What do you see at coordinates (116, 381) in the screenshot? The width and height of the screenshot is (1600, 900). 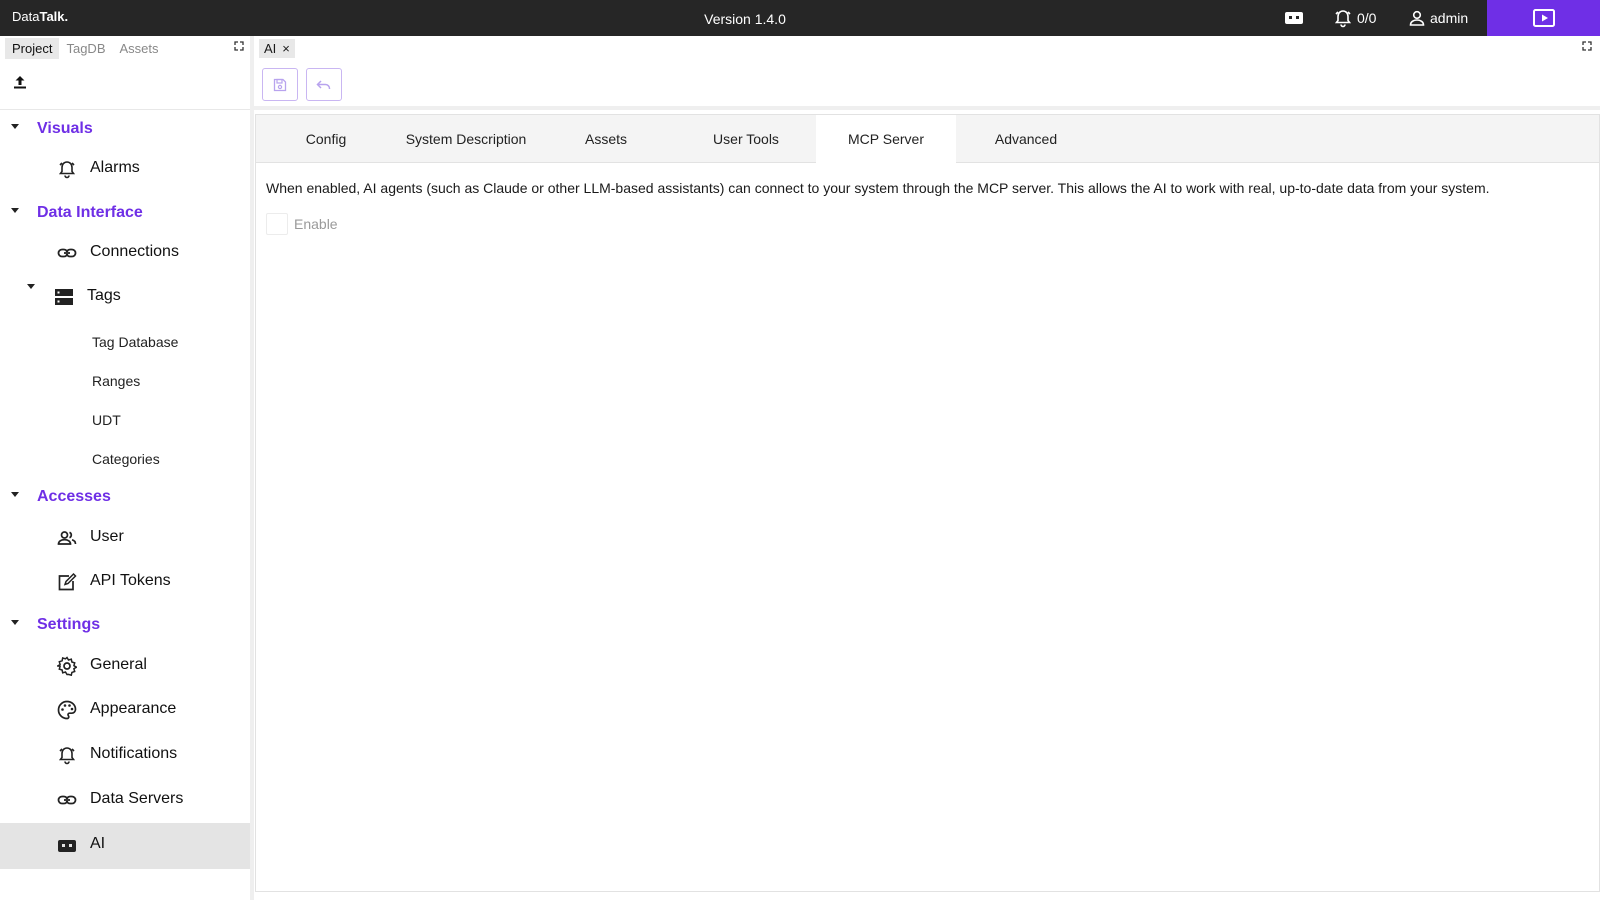 I see `sidebar-subitem-label: Ranges` at bounding box center [116, 381].